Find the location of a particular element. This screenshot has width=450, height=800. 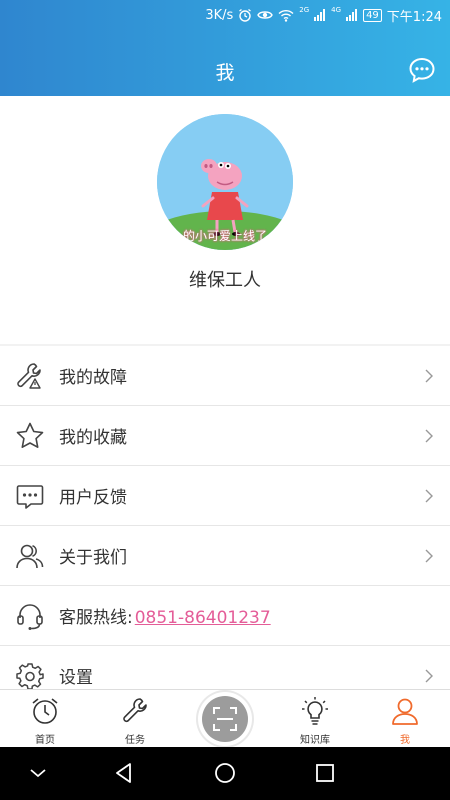

star-icon is located at coordinates (30, 435).